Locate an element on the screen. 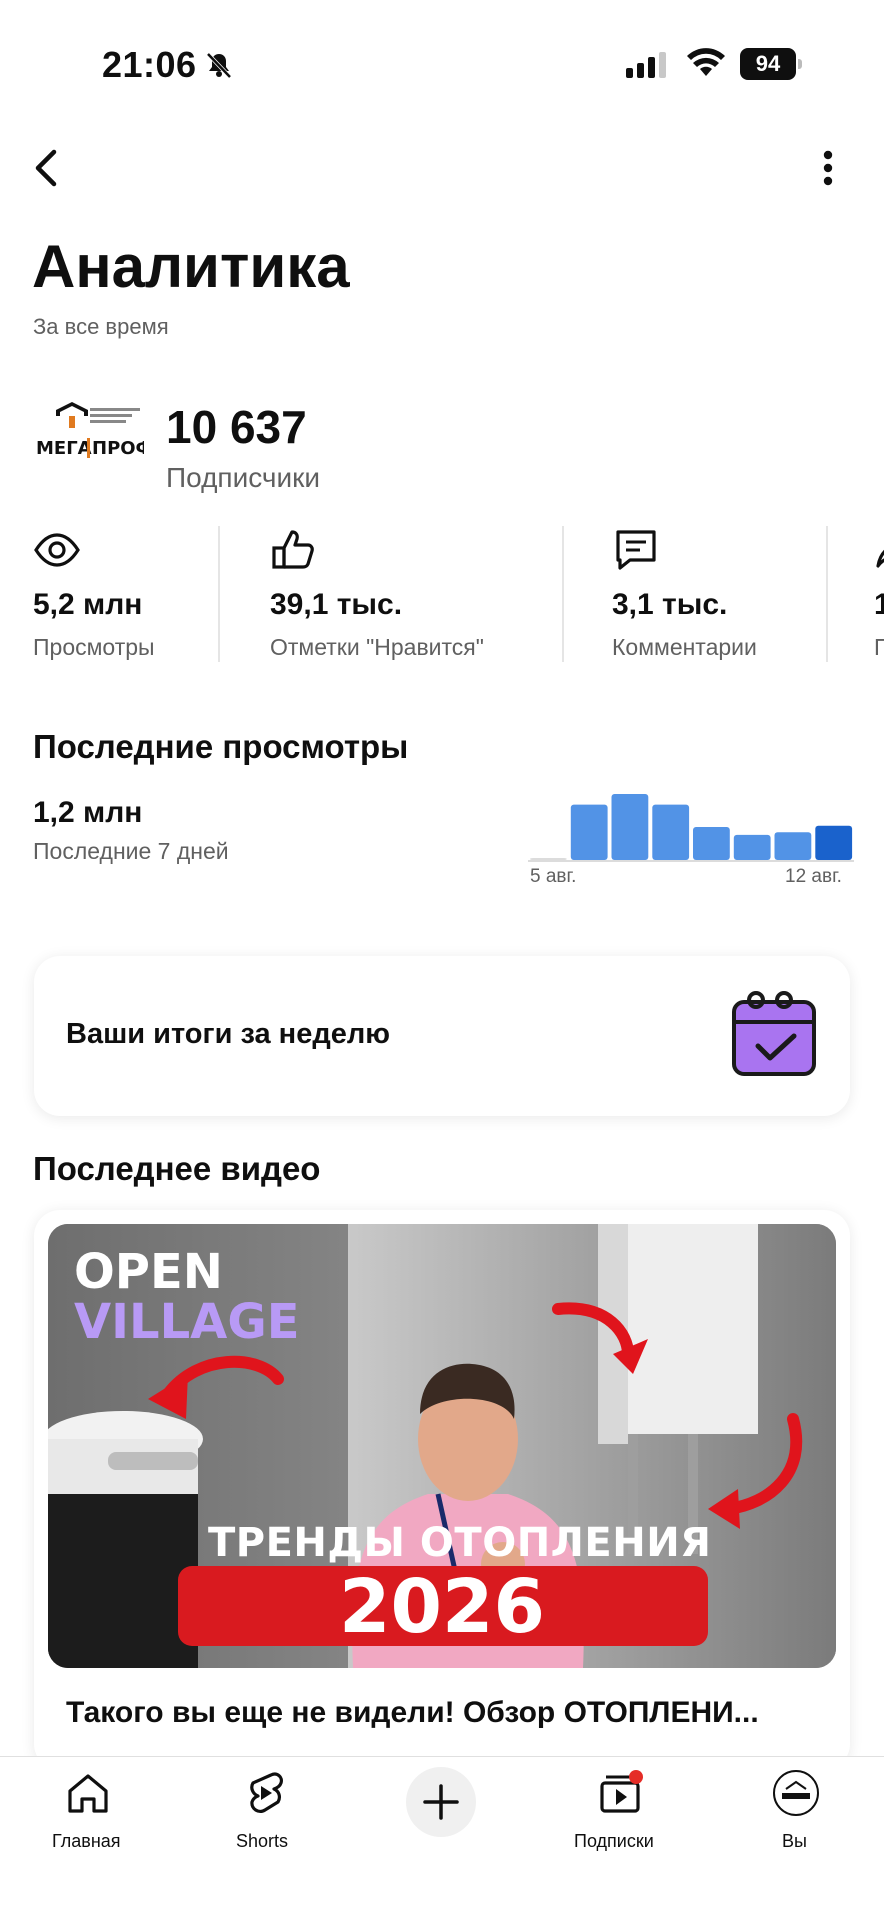  status-time: 21:06 is located at coordinates (149, 64).